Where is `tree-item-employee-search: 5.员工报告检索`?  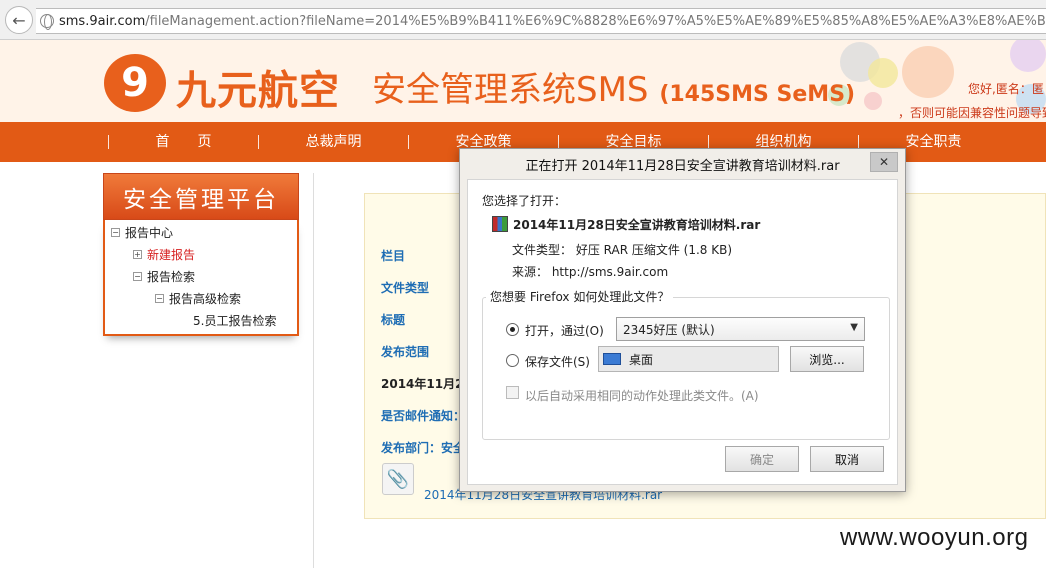 tree-item-employee-search: 5.员工报告检索 is located at coordinates (234, 320).